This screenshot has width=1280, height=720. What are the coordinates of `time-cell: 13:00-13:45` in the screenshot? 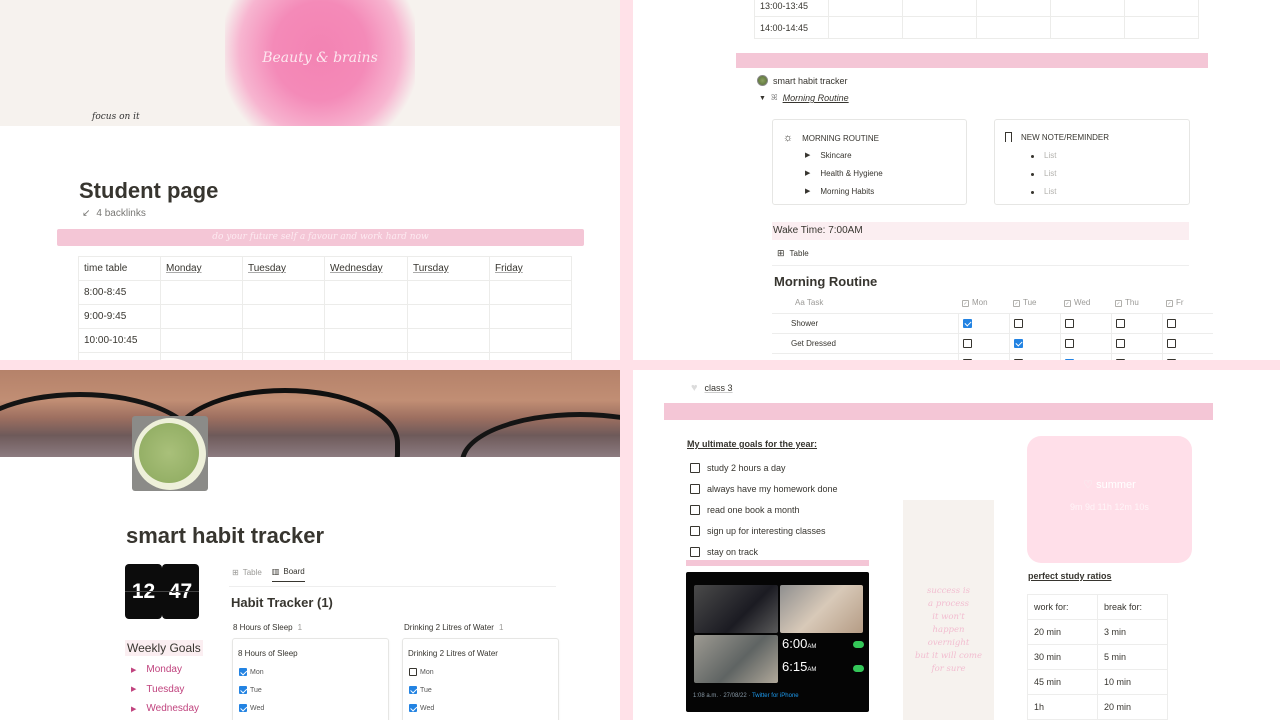 It's located at (791, 8).